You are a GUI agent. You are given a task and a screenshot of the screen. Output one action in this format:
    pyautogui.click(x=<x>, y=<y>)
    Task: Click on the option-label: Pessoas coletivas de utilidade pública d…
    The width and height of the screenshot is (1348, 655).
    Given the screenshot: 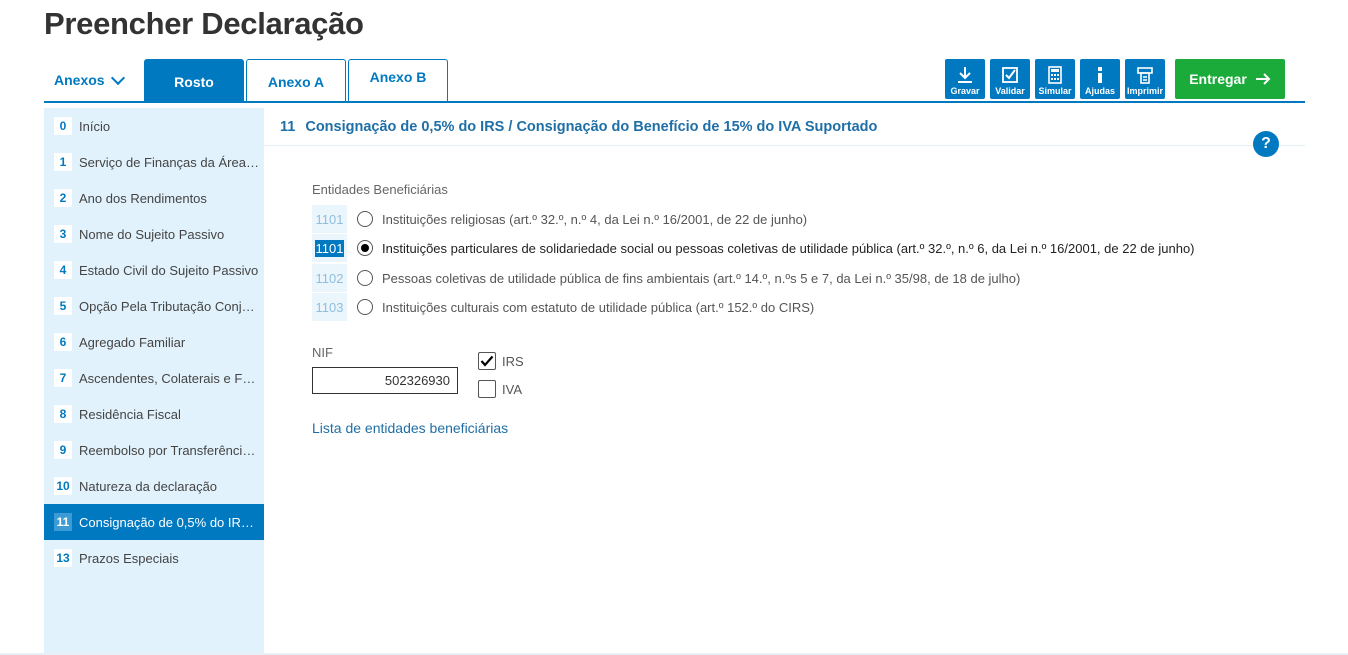 What is the action you would take?
    pyautogui.click(x=701, y=278)
    